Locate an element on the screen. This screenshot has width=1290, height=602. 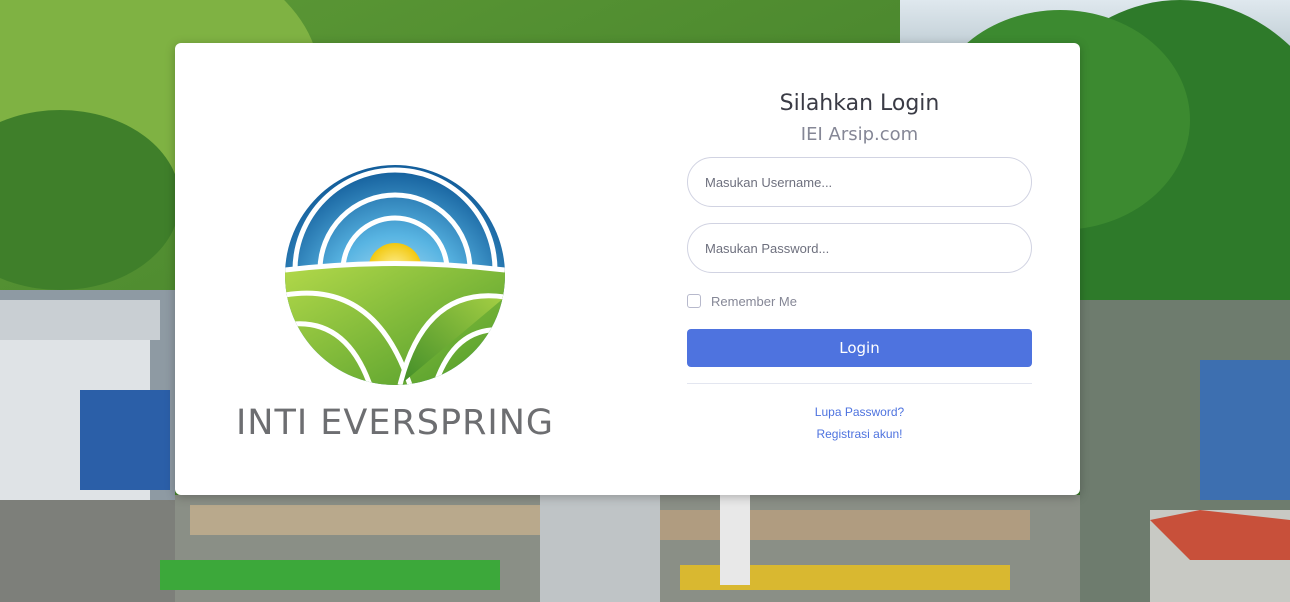
remember-me-row: Remember Me is located at coordinates (859, 301).